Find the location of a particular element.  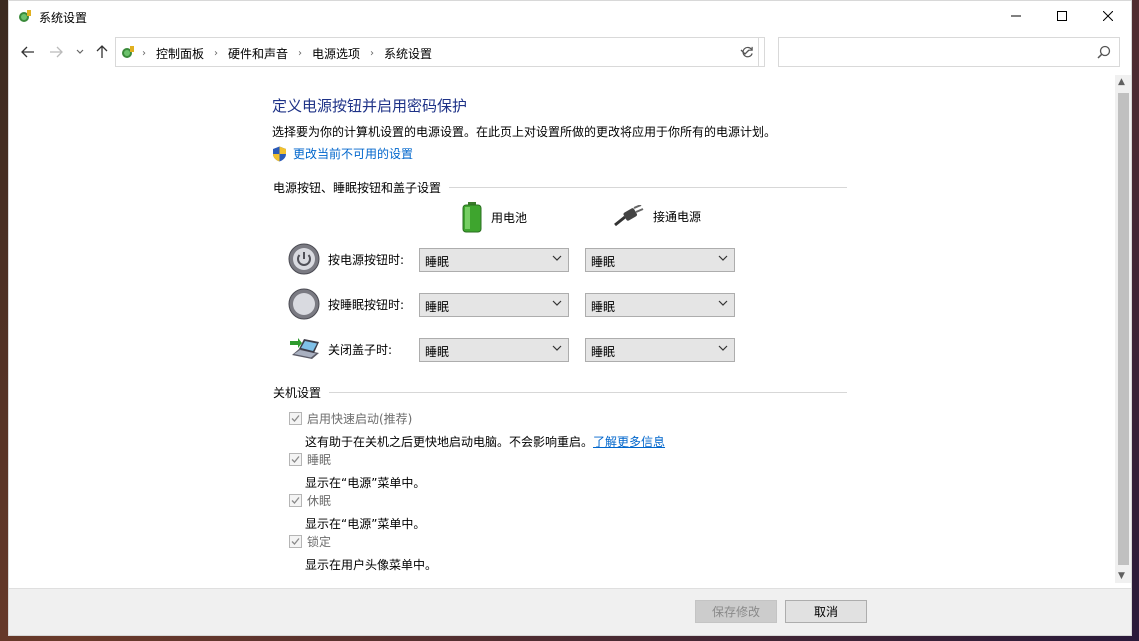

scroll-up-icon: ▲ is located at coordinates (1121, 82).